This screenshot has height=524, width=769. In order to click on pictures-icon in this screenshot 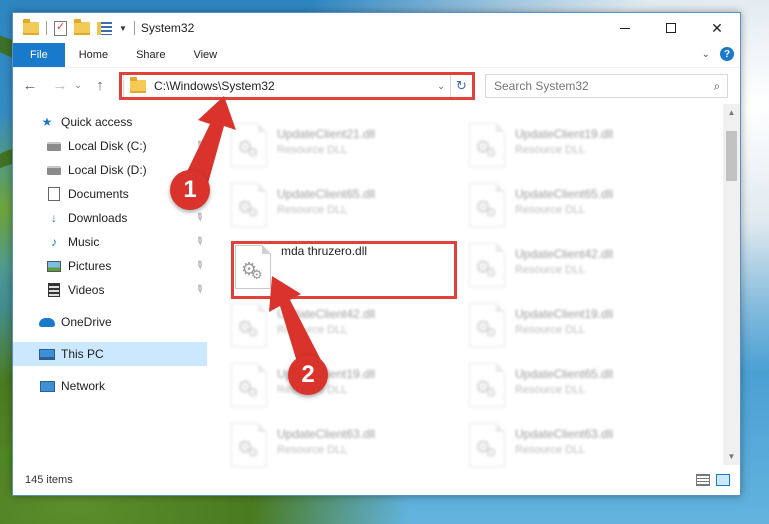, I will do `click(54, 266)`.